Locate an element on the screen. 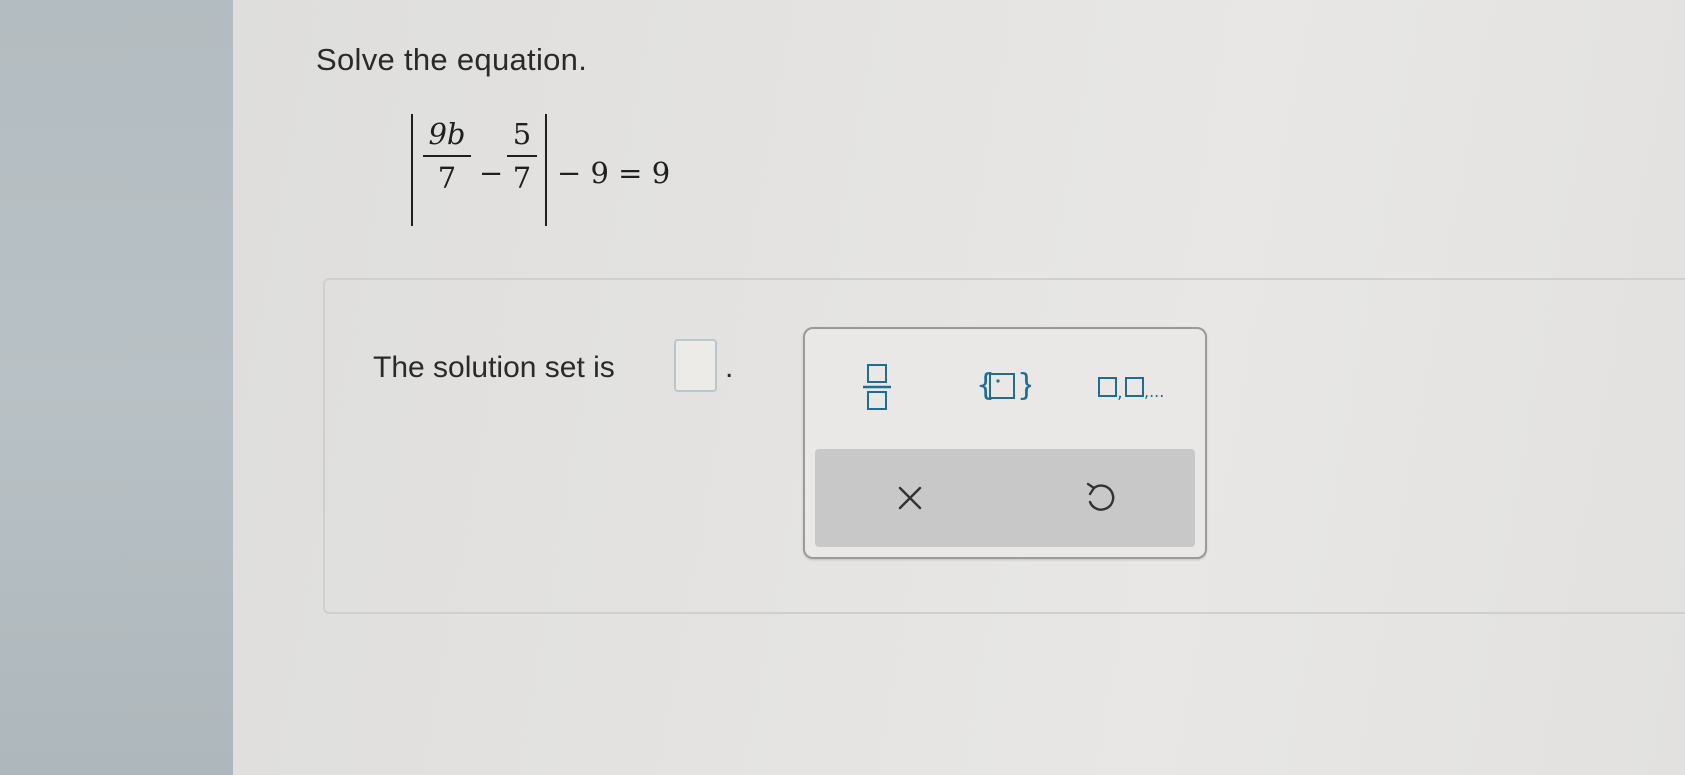  set-braces-icon: { } is located at coordinates (1006, 385).